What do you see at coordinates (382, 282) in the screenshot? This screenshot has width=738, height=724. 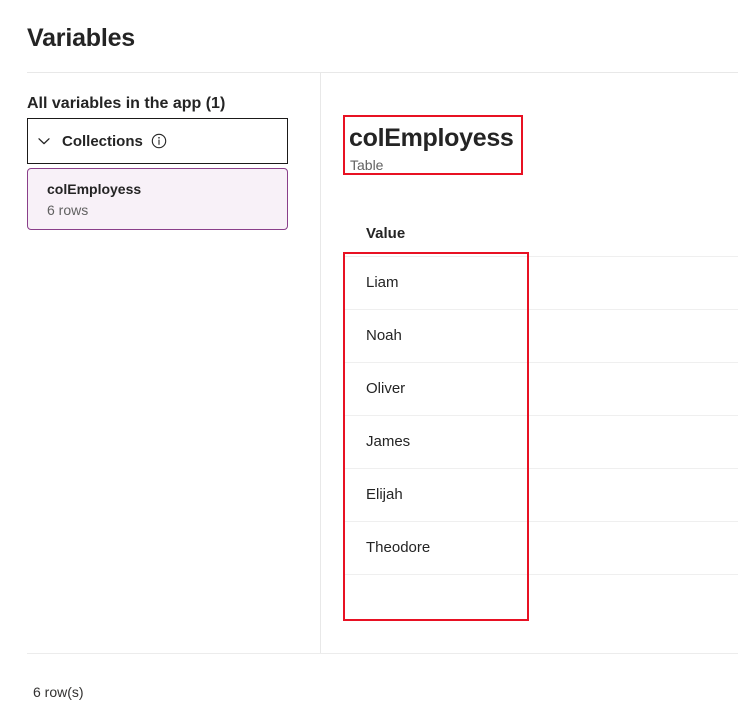 I see `cell-value: Liam` at bounding box center [382, 282].